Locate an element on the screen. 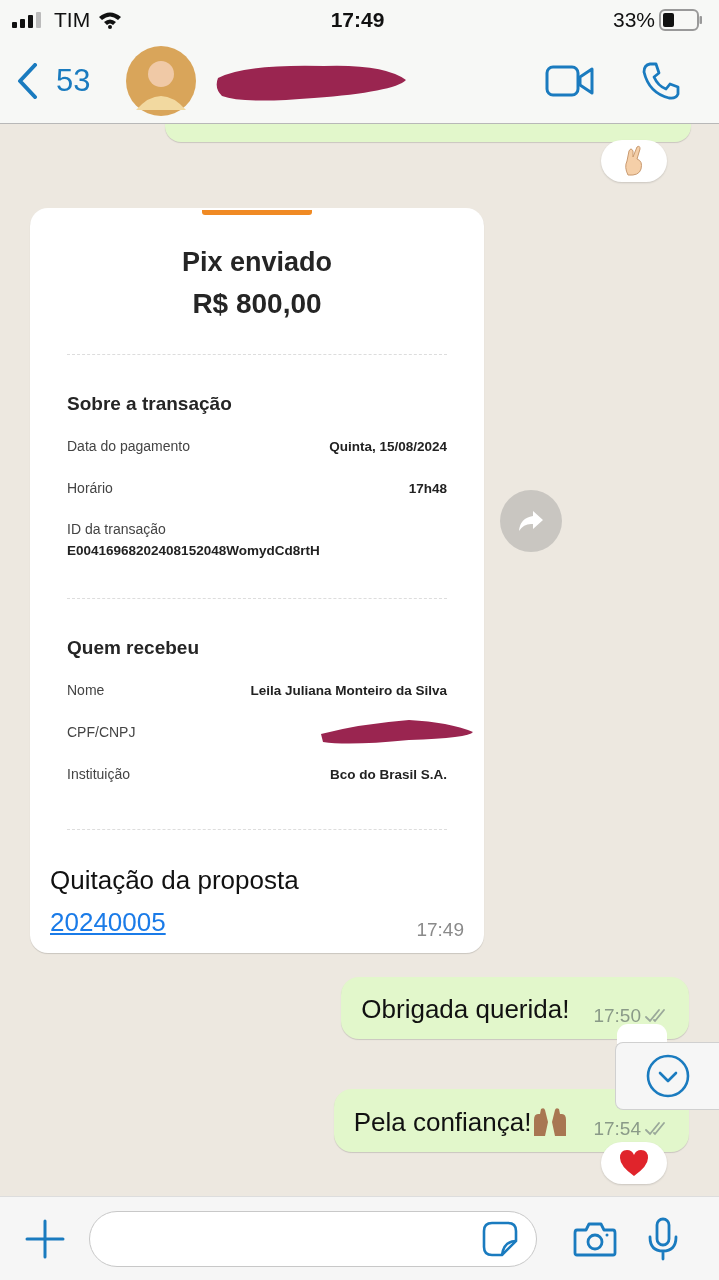 The width and height of the screenshot is (719, 1280). add-icon is located at coordinates (45, 1238).